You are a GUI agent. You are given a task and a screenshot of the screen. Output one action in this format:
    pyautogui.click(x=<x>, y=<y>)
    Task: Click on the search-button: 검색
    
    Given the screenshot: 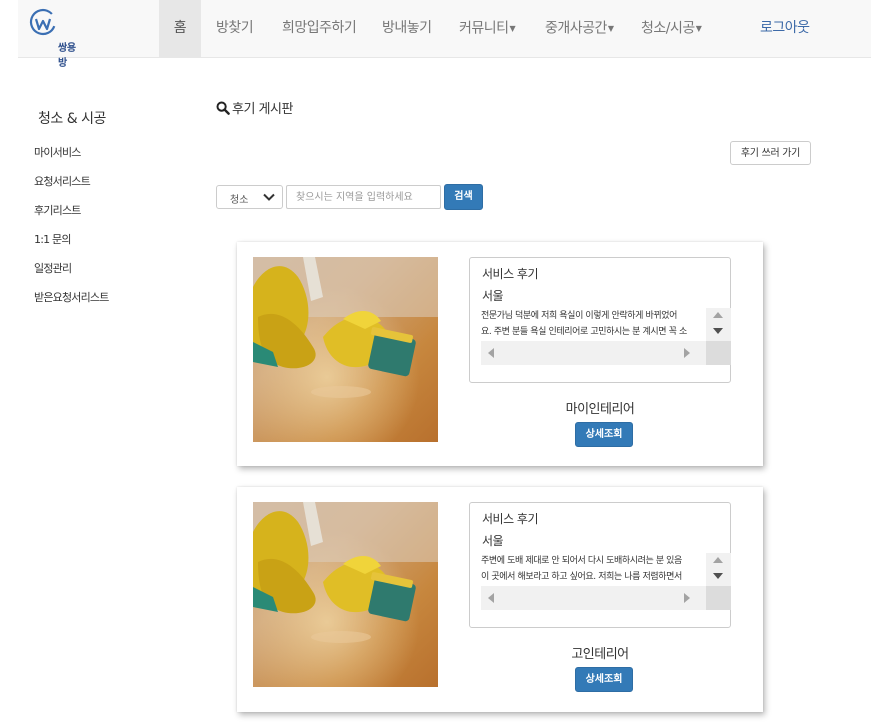 What is the action you would take?
    pyautogui.click(x=463, y=197)
    